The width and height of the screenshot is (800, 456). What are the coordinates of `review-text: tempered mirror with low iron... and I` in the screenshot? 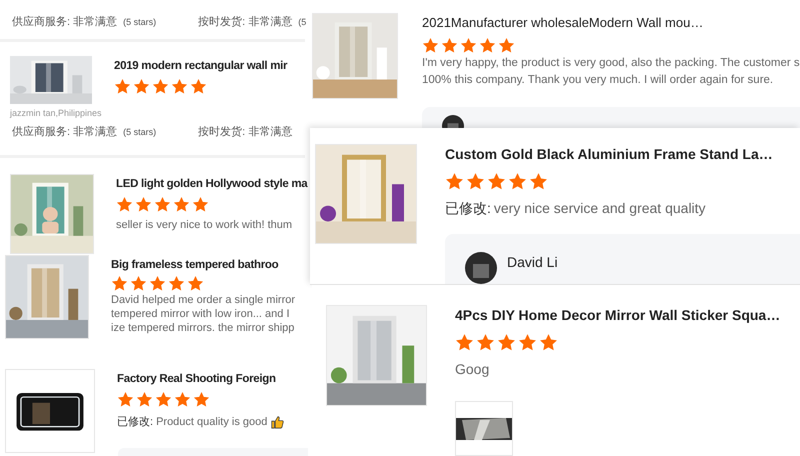 It's located at (200, 314).